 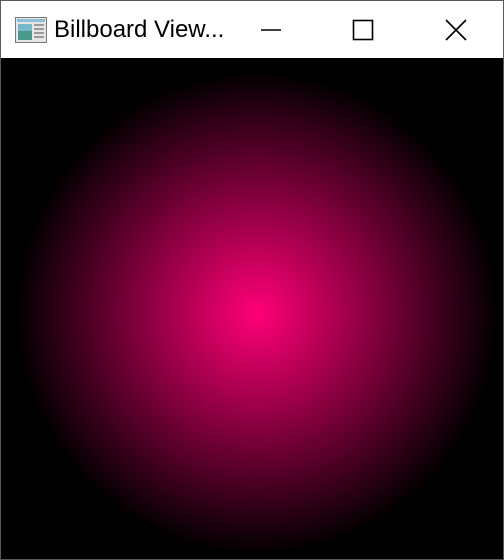 I want to click on close-button, so click(x=456, y=29).